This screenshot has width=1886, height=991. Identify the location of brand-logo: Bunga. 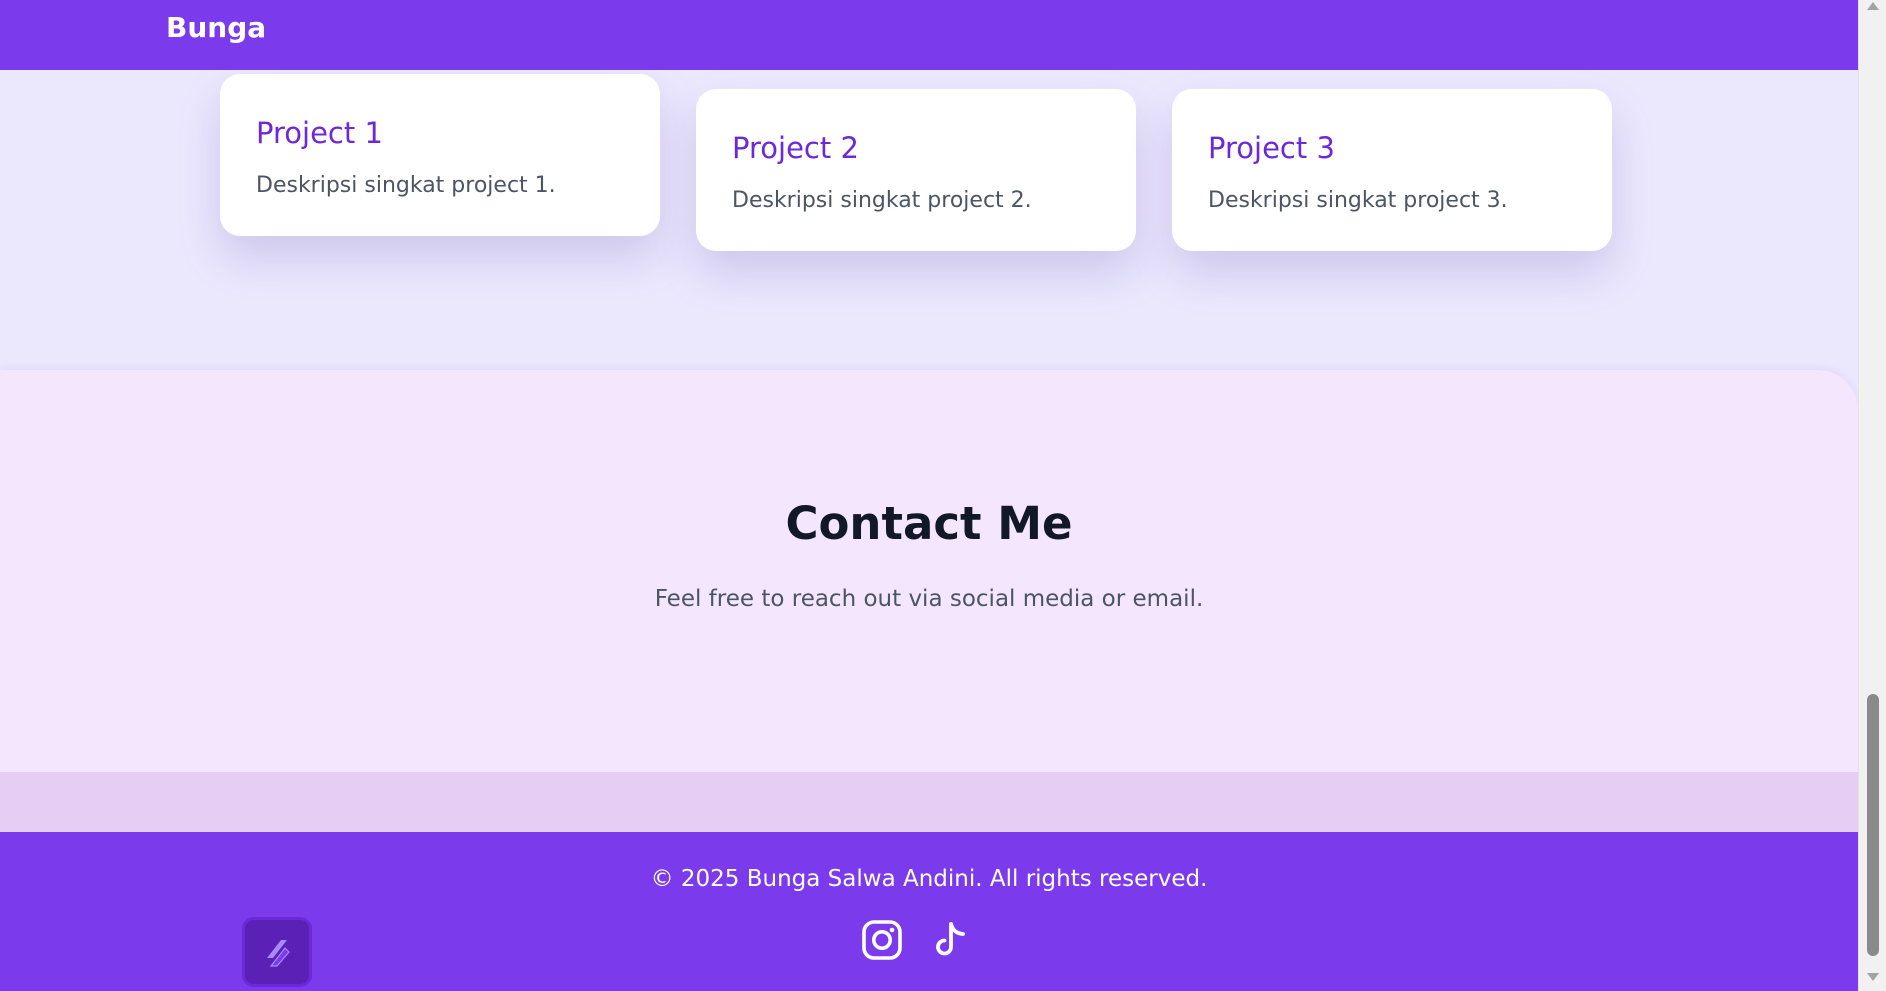
(216, 28).